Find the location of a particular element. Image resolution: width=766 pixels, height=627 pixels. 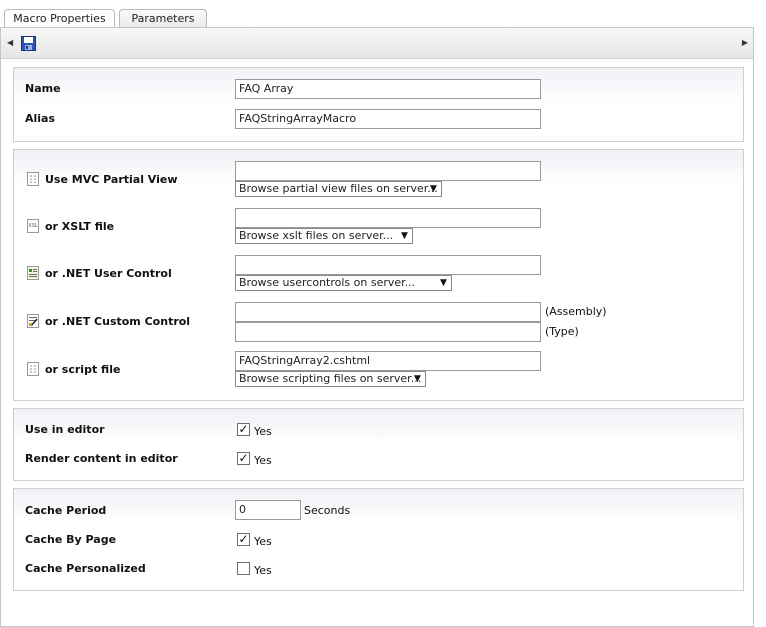

xslt-browse-select: Browse xslt files on server... ▼ is located at coordinates (324, 236).